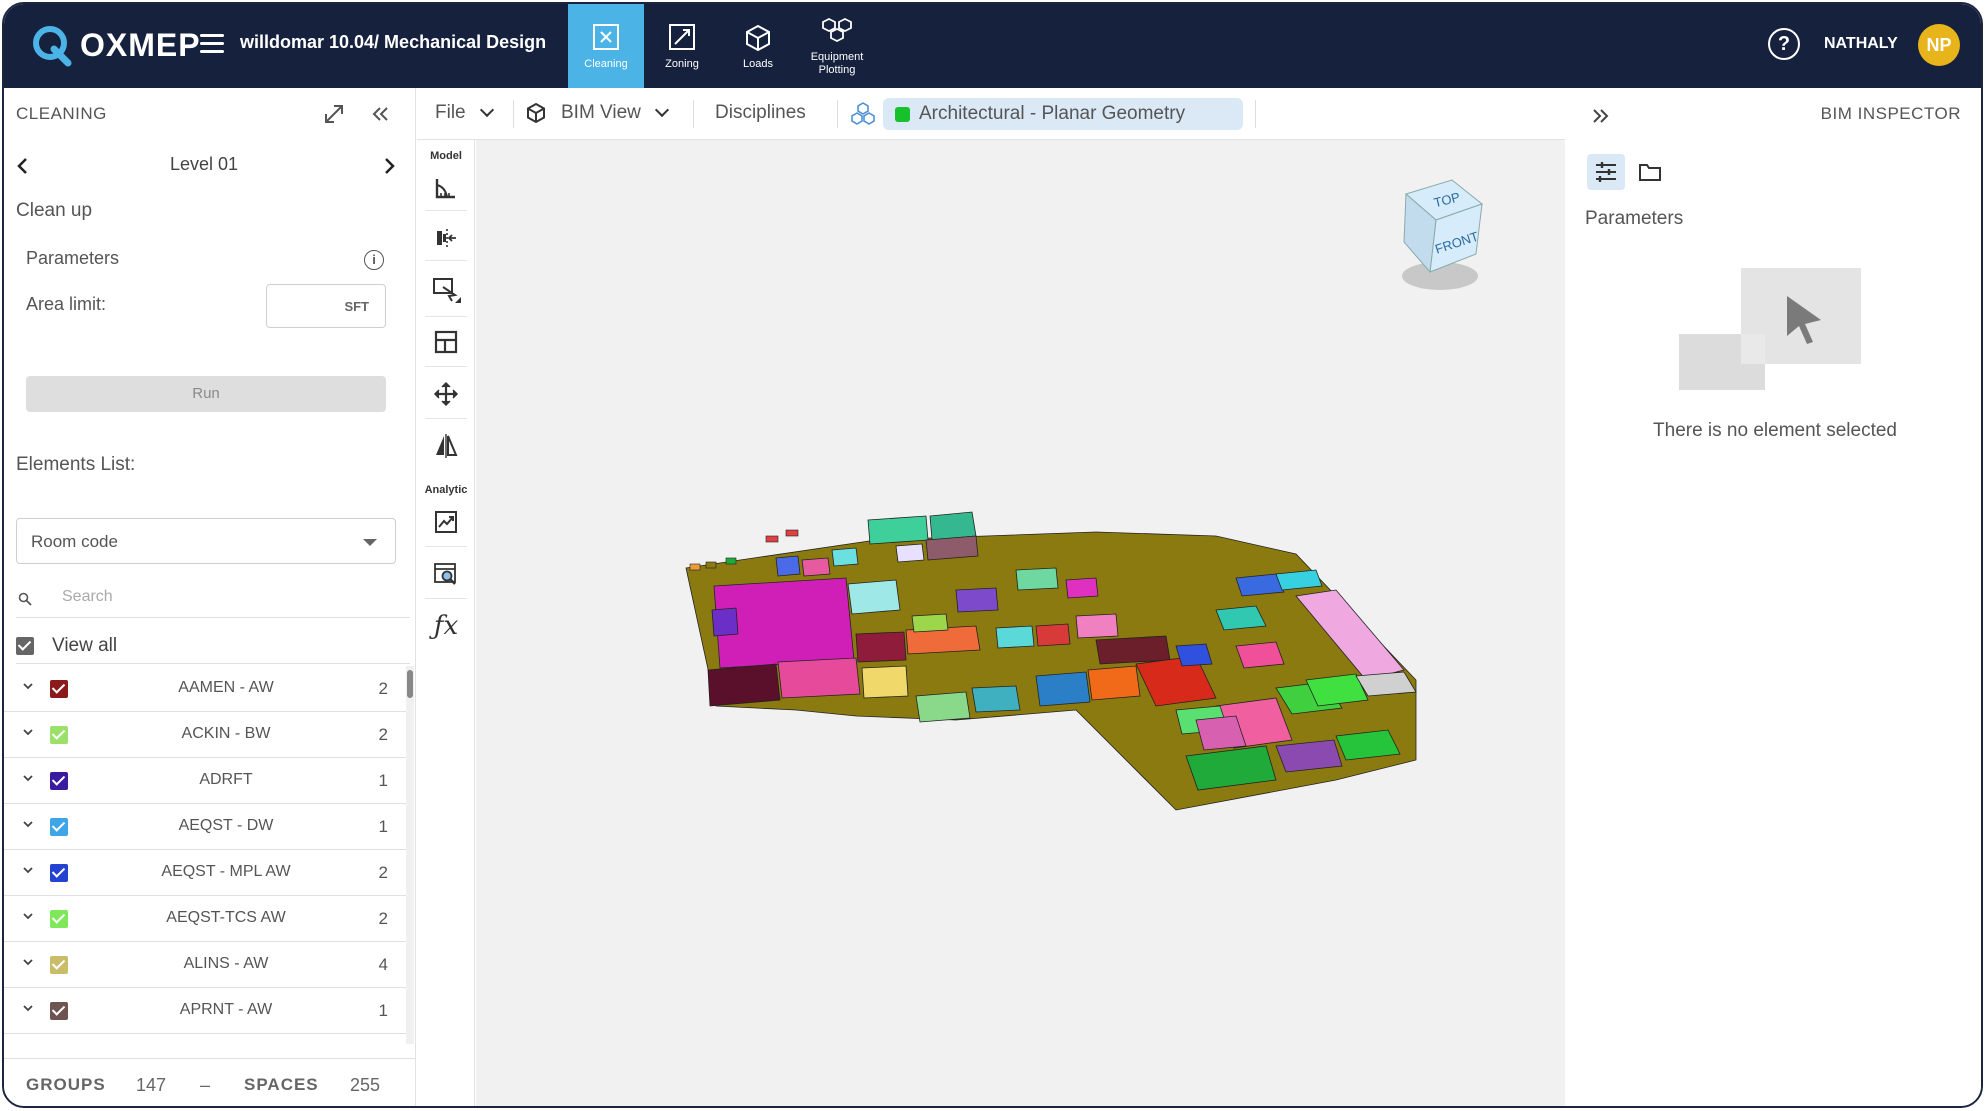 Image resolution: width=1987 pixels, height=1111 pixels. Describe the element at coordinates (205, 735) in the screenshot. I see `list-item: ACKIN - BW 2` at that location.